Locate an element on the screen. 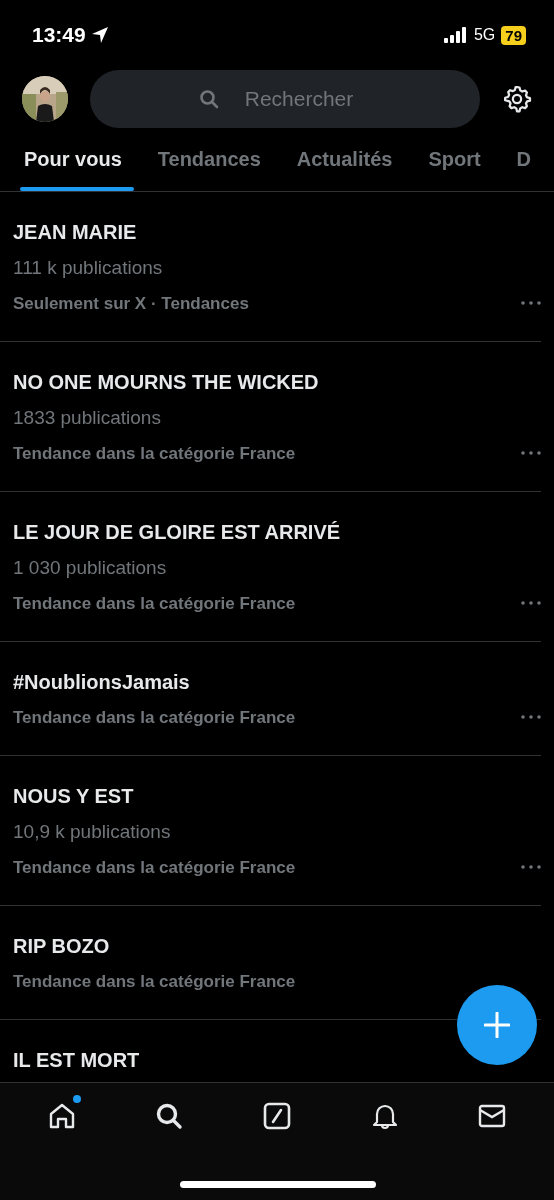  settings-icon is located at coordinates (517, 99).